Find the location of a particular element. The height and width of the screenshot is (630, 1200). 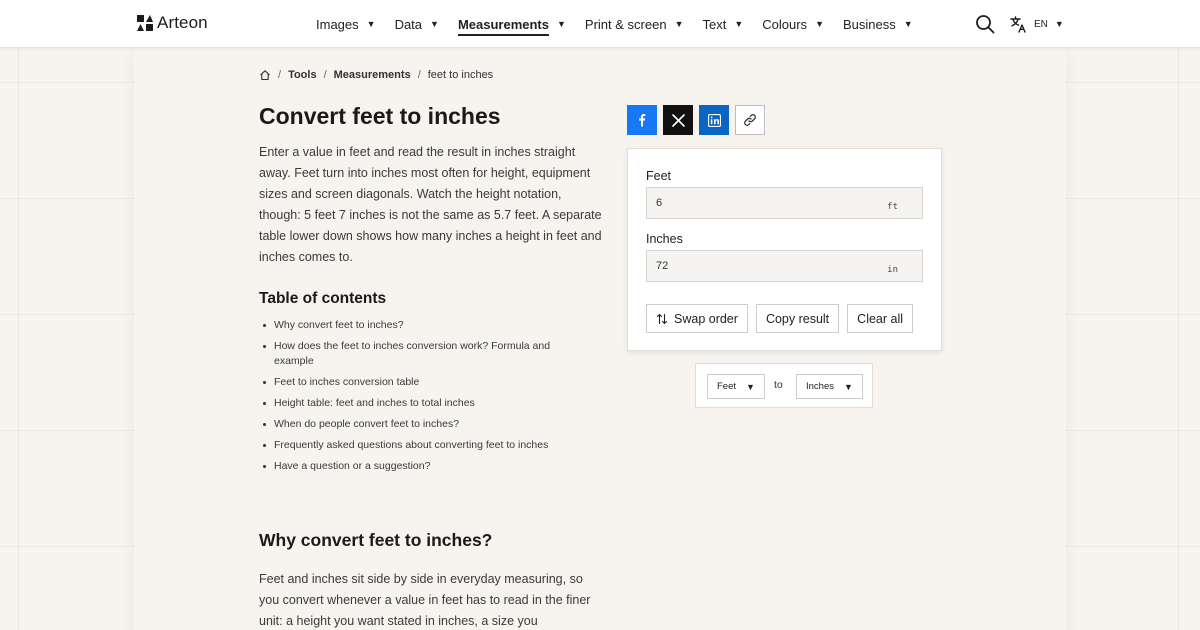

feet-input is located at coordinates (762, 203).